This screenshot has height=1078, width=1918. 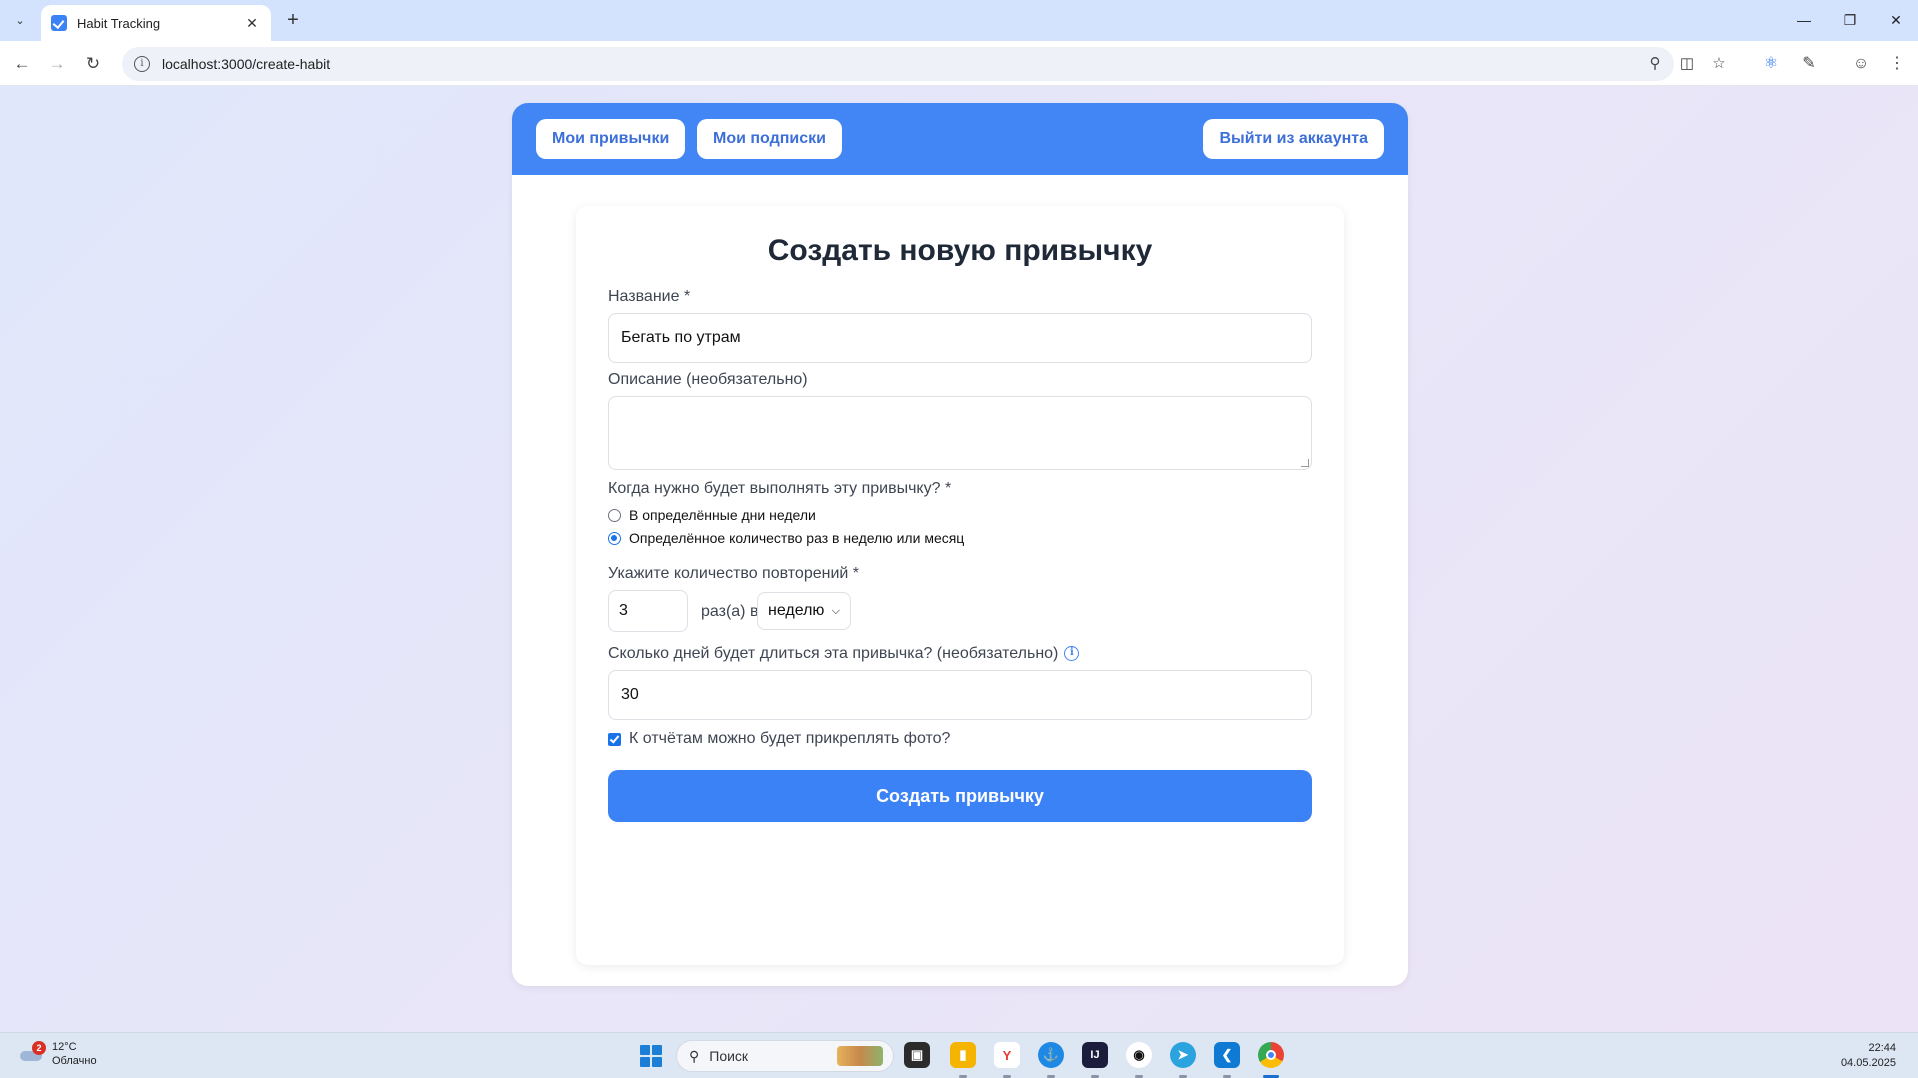 I want to click on photo-label: К отчётам можно будет прикреплять фото?, so click(x=790, y=738).